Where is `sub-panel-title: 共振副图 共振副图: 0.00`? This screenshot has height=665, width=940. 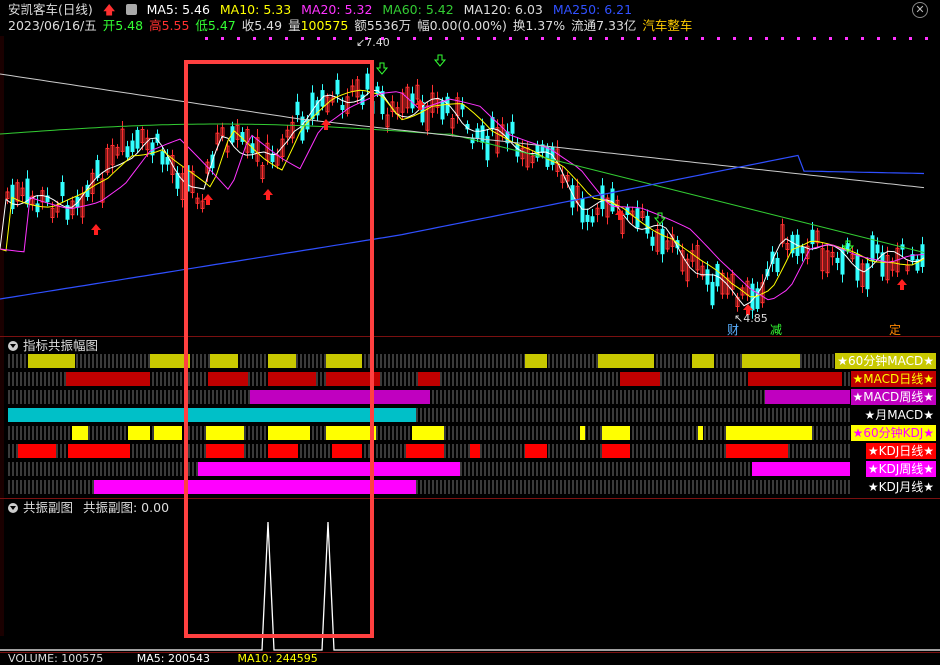
sub-panel-title: 共振副图 共振副图: 0.00 is located at coordinates (88, 508).